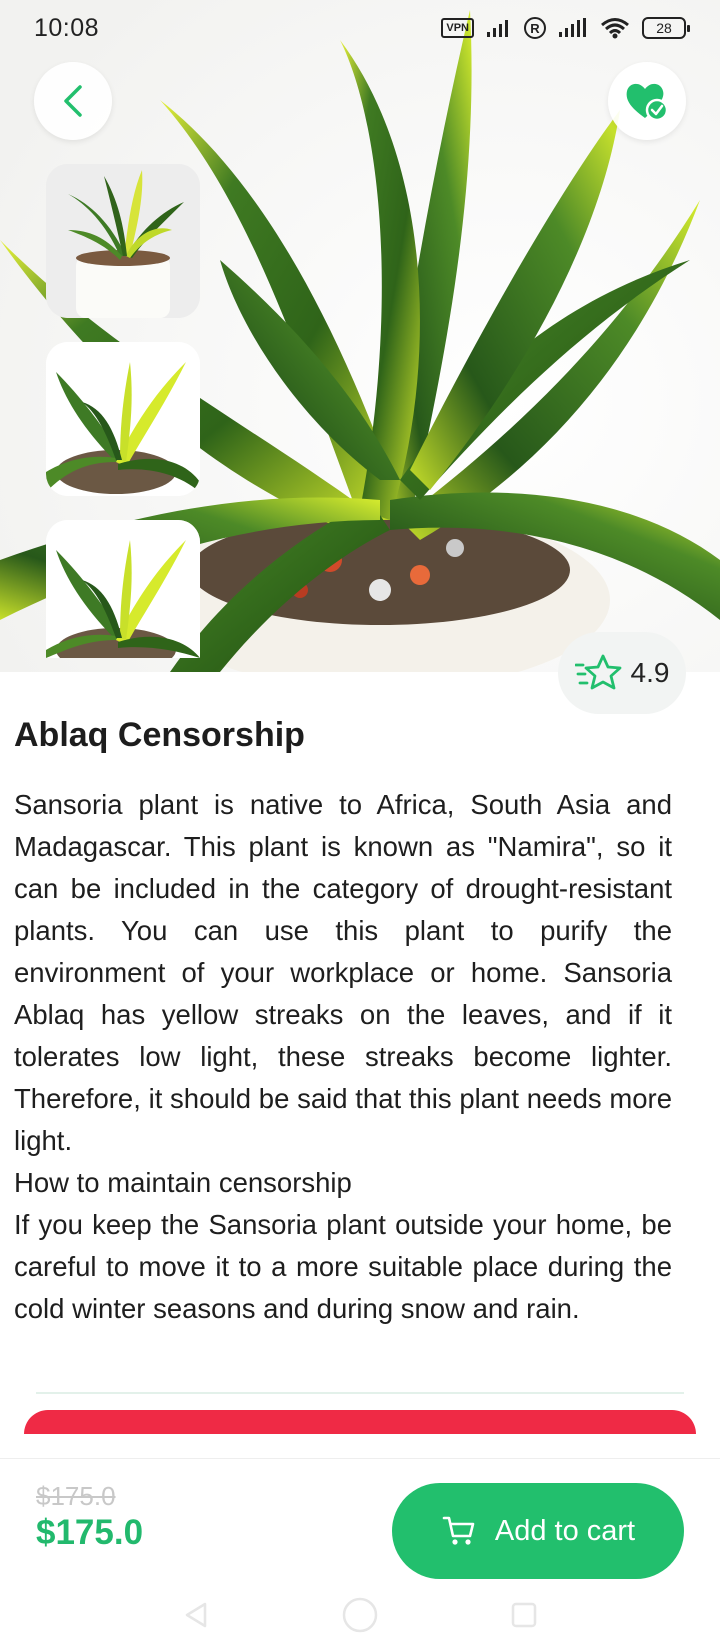  I want to click on old-price: $175.0, so click(76, 1496).